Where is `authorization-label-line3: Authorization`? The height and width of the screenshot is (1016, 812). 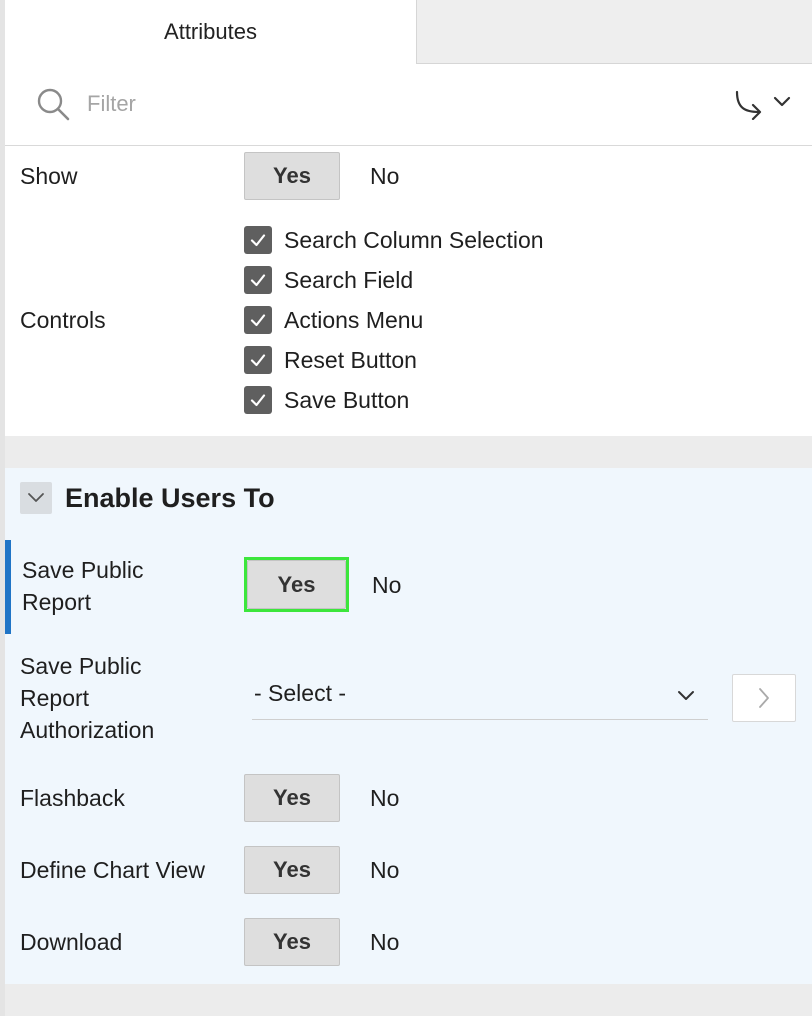 authorization-label-line3: Authorization is located at coordinates (87, 730).